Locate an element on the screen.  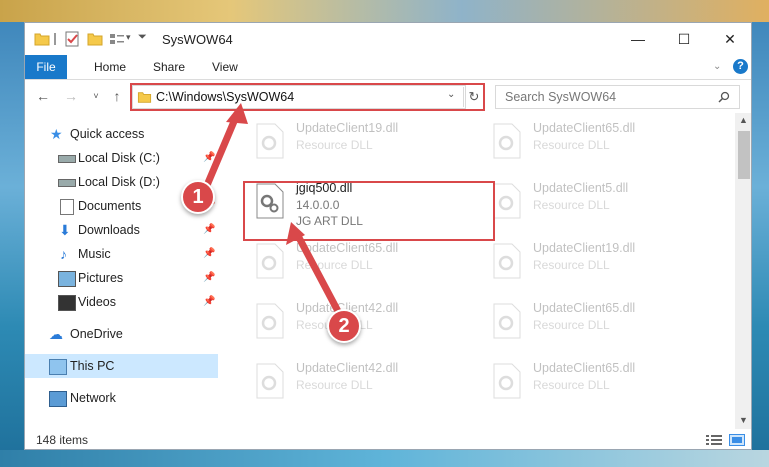
title-bar: ▾ ⏷ SysWOW64 — ☐ ✕ is located at coordinates (388, 39).